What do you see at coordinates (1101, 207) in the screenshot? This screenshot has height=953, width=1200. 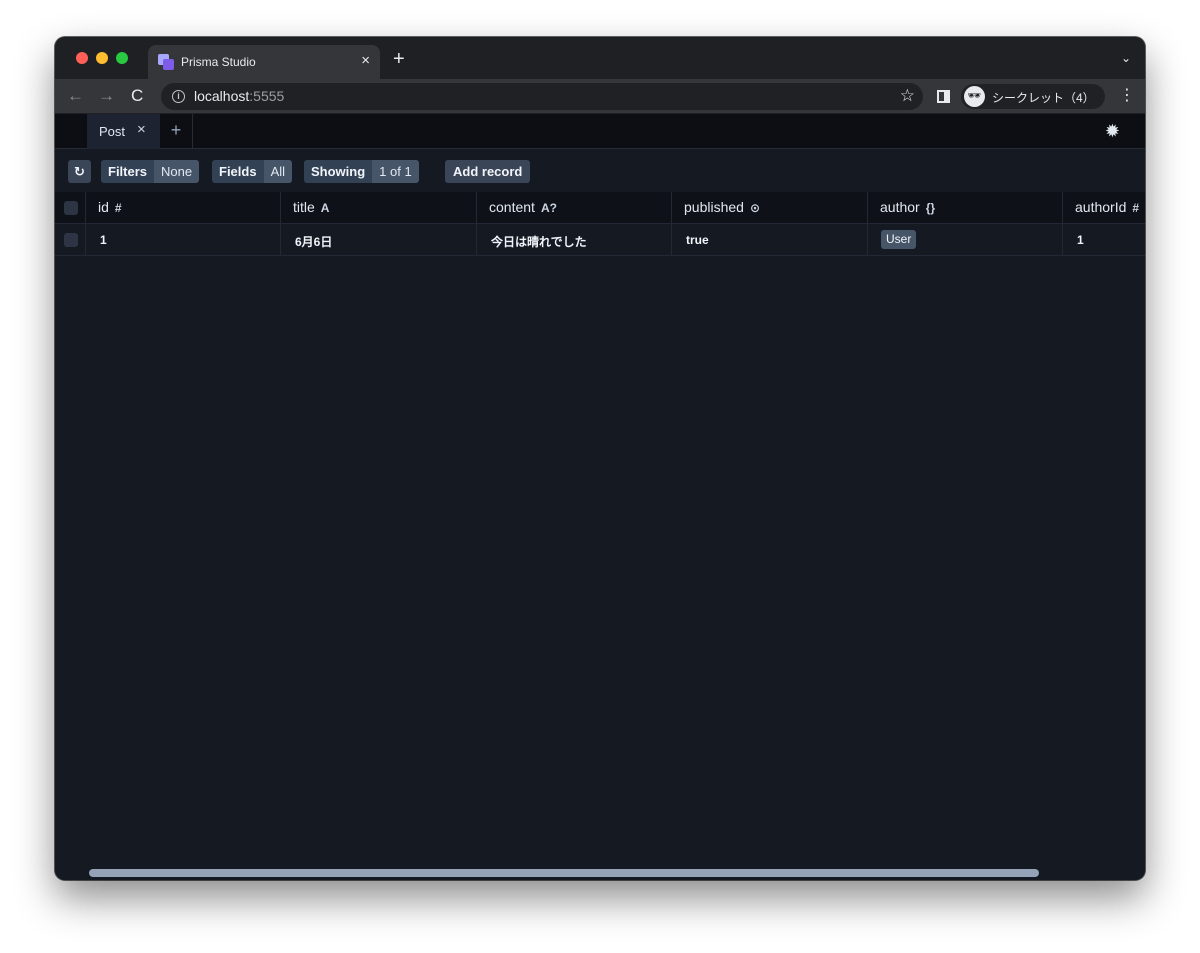 I see `column-name: authorId` at bounding box center [1101, 207].